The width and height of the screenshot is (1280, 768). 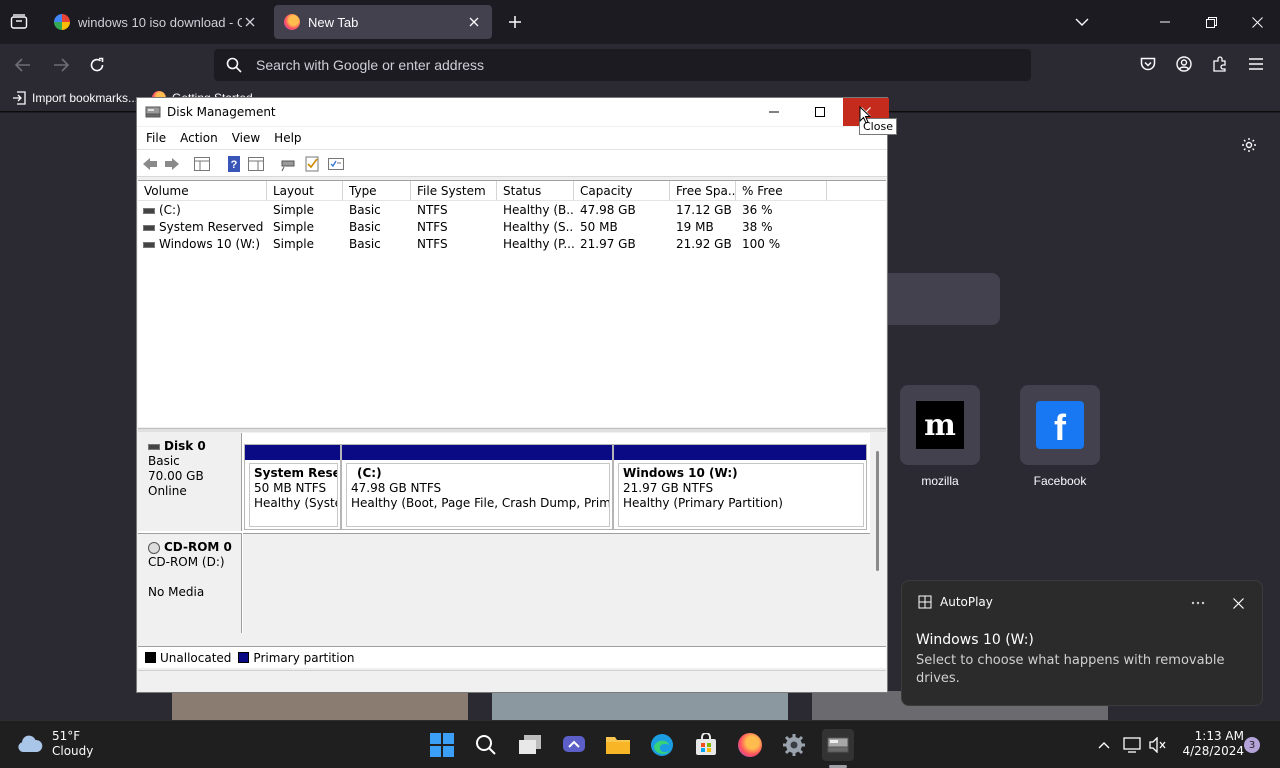 I want to click on partition-system-reserved: System Reserv 50 MB NTFS Healthy (System, so click(x=292, y=487).